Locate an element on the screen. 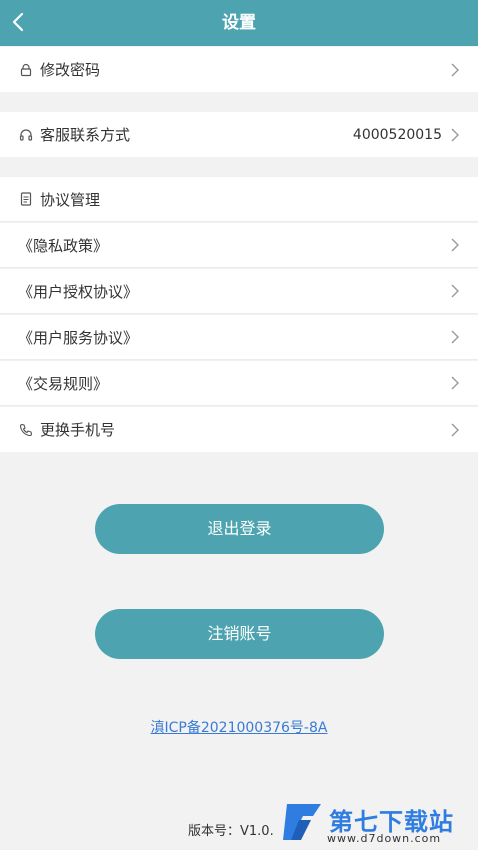 The image size is (478, 850). user-authorization-label: 《用户授权协议》 is located at coordinates (78, 291).